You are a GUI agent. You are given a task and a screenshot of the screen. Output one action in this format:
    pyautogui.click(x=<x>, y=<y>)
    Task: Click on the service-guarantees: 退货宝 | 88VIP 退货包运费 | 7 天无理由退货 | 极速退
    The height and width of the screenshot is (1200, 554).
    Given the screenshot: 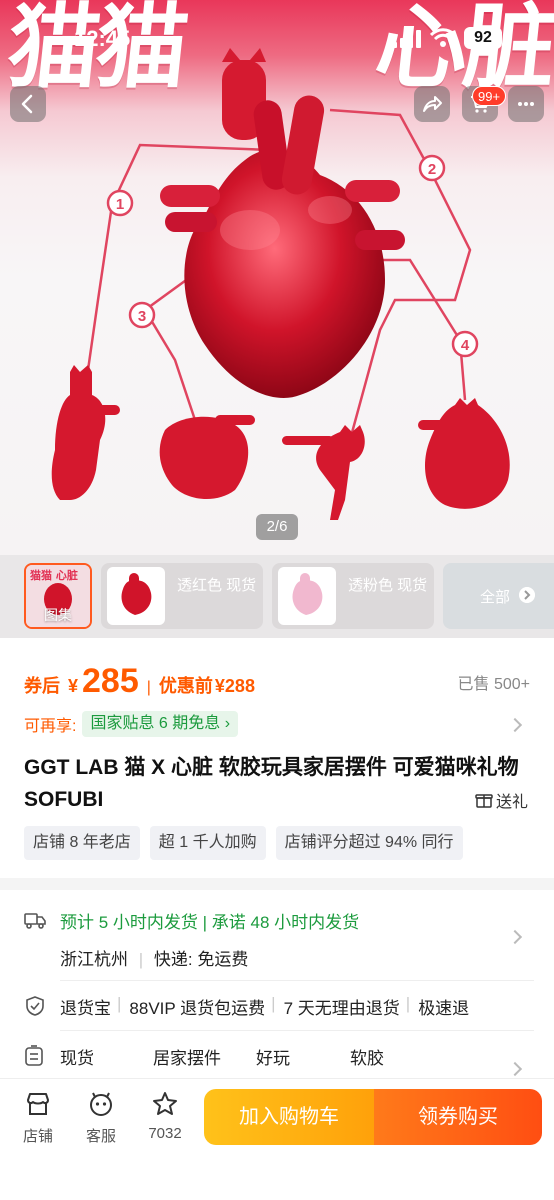 What is the action you would take?
    pyautogui.click(x=307, y=1006)
    